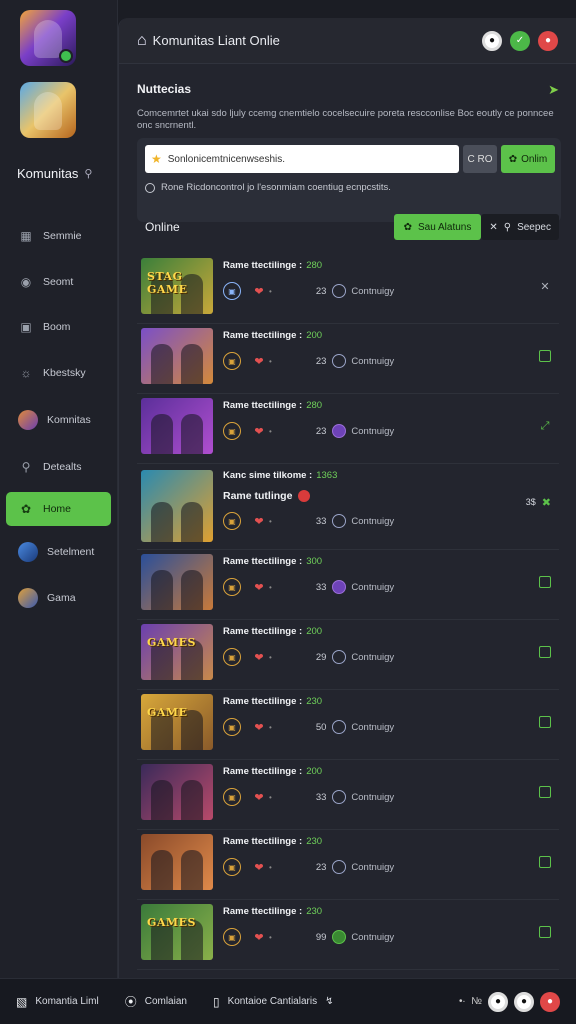  What do you see at coordinates (58, 467) in the screenshot?
I see `sidebar-item-detealts: ⚲ Detealts` at bounding box center [58, 467].